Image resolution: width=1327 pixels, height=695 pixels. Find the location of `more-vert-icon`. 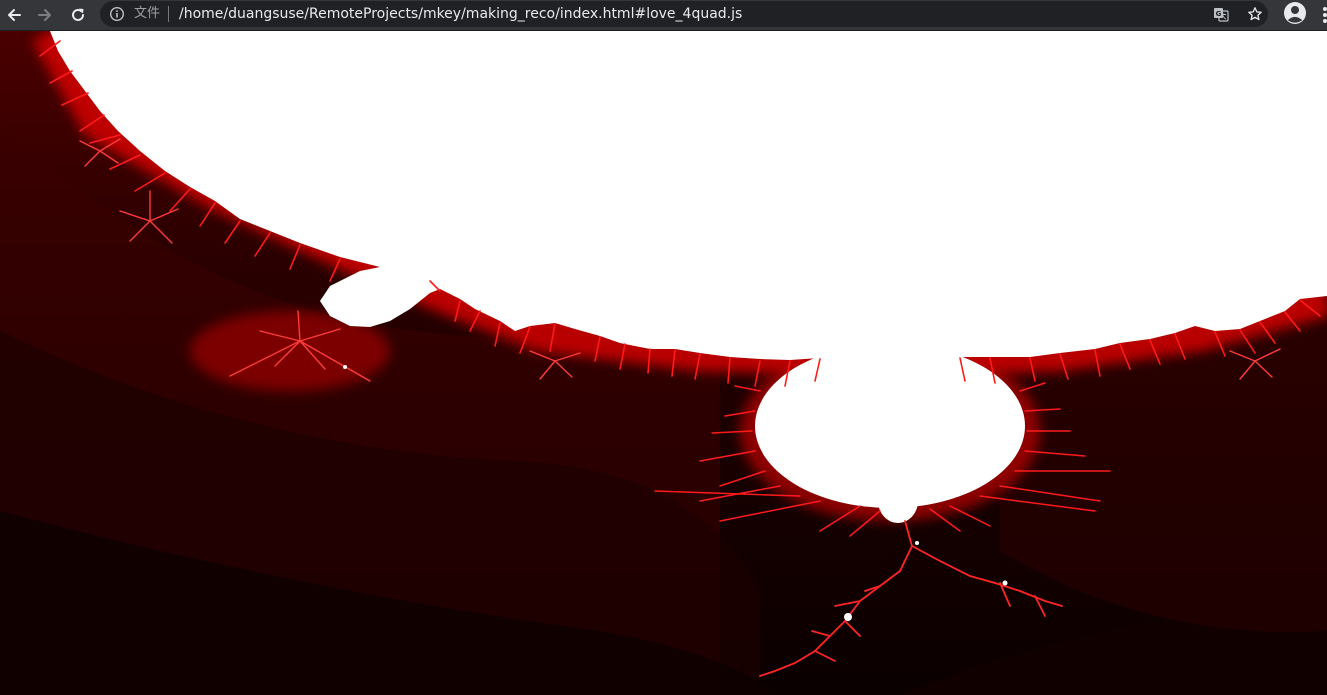

more-vert-icon is located at coordinates (1325, 15).